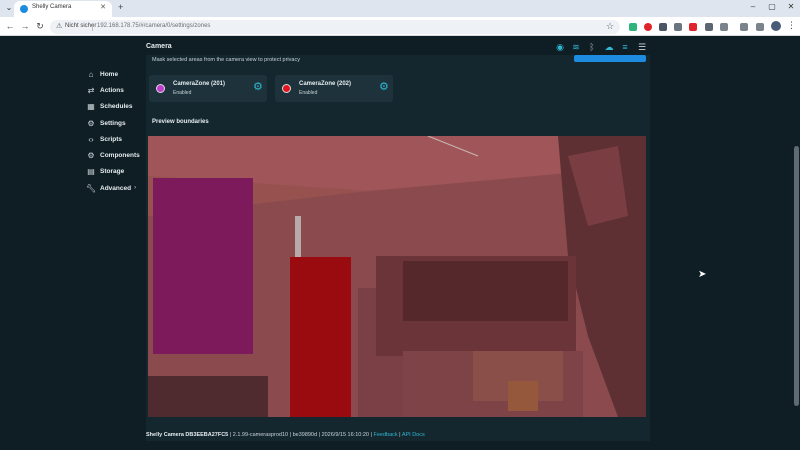 The height and width of the screenshot is (450, 800). I want to click on sidebar-item-advanced: 🔧︎ Advanced ›, so click(116, 188).